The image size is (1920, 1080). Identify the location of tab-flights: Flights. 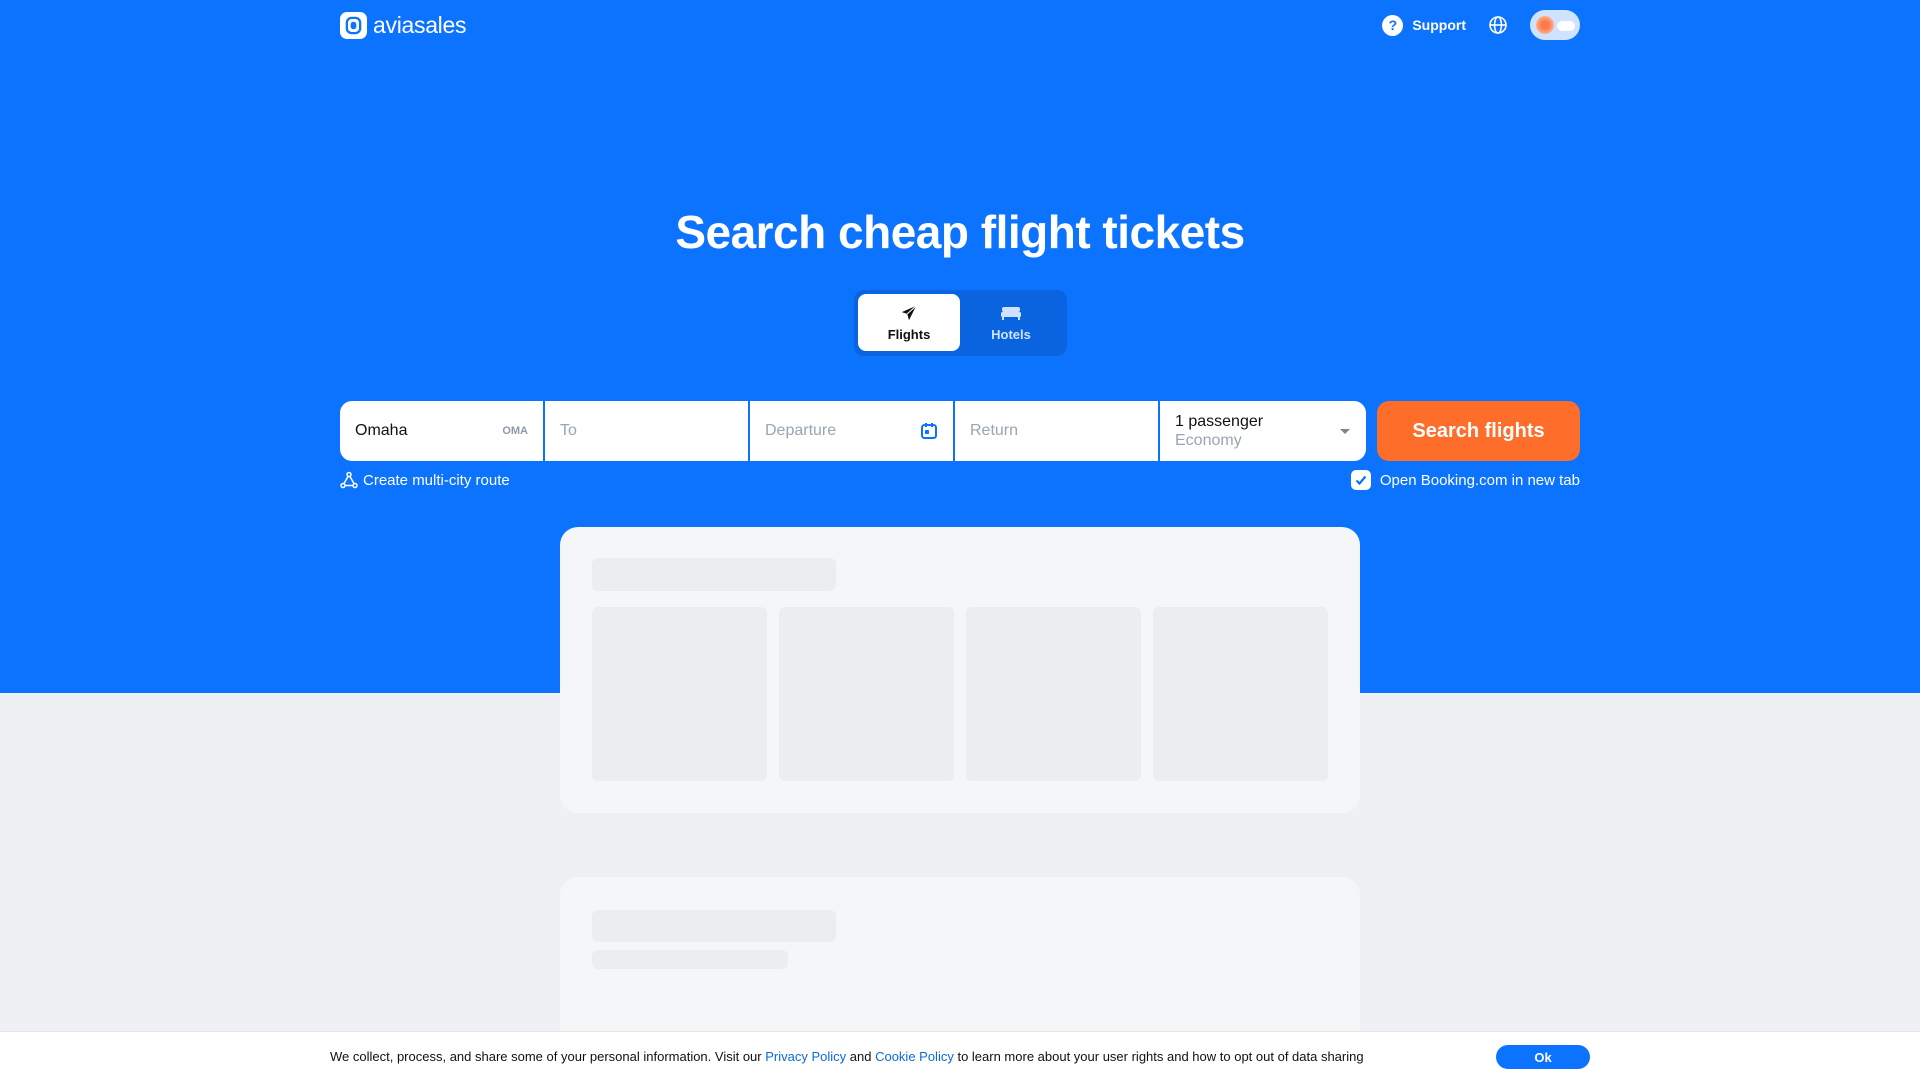
(909, 322).